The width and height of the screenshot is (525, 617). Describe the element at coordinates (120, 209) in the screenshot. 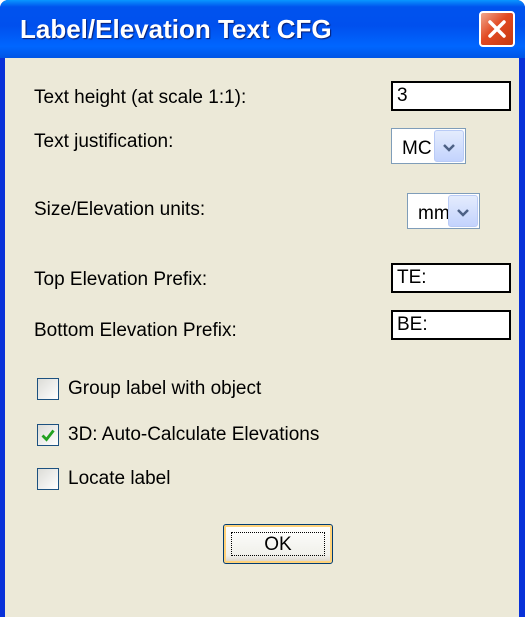

I see `units-label: Size/Elevation units:` at that location.